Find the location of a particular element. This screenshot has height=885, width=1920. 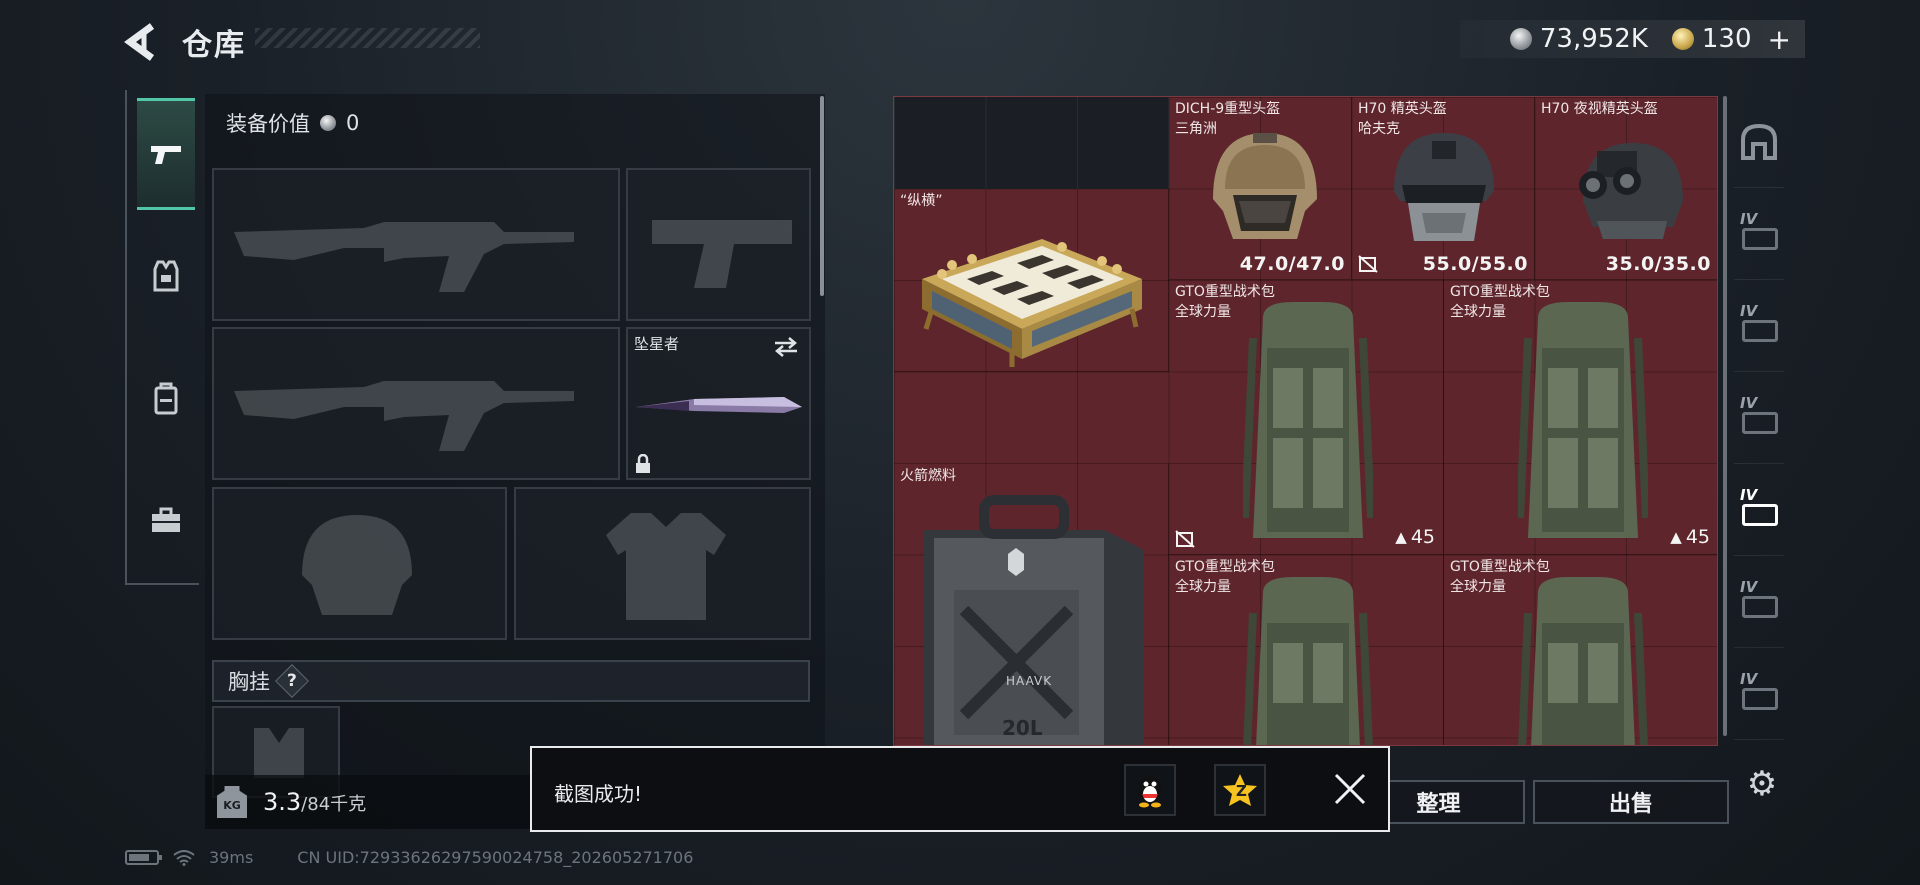

help-icon: ? is located at coordinates (292, 681).